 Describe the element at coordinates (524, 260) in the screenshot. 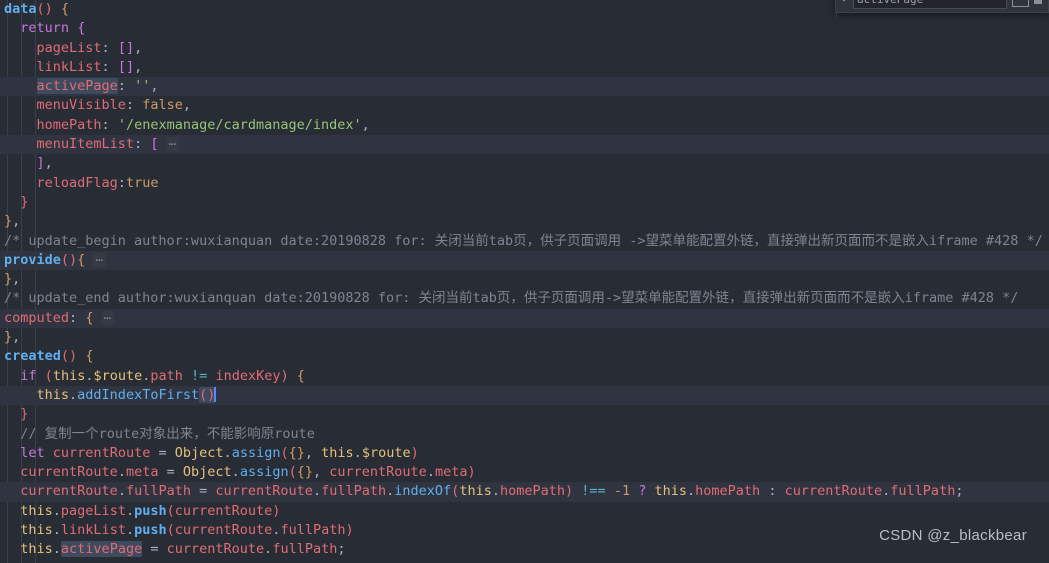

I see `code-line: provide(){ ⋯` at that location.